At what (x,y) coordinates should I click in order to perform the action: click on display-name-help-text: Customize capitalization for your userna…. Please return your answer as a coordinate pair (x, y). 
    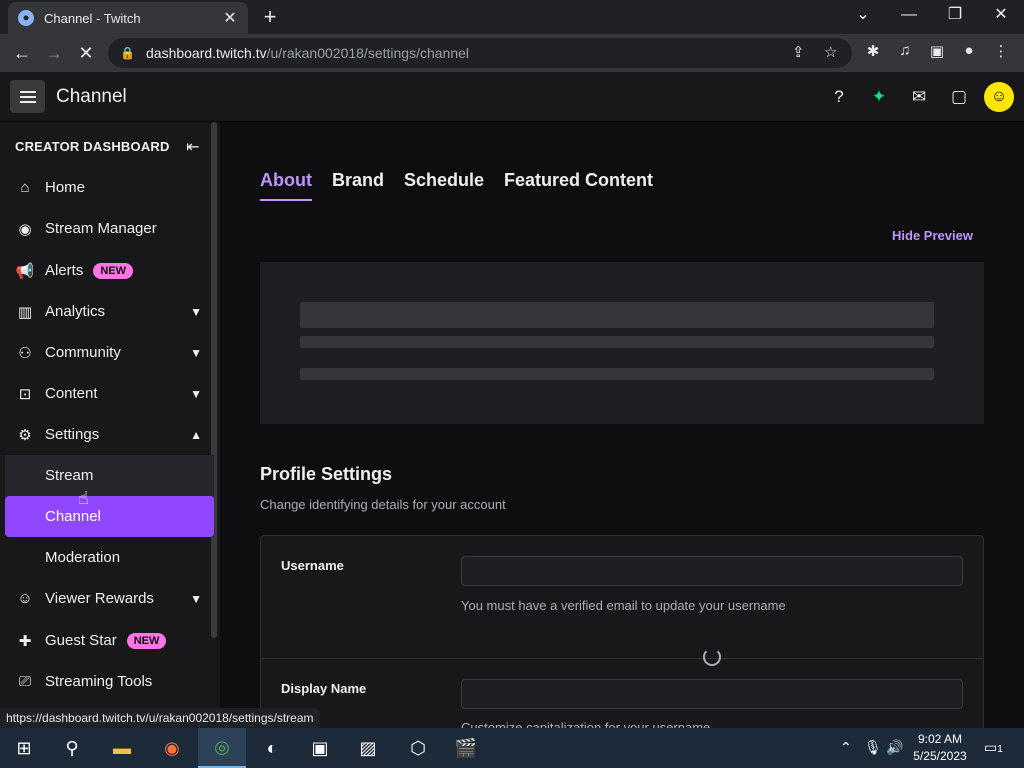
    Looking at the image, I should click on (586, 724).